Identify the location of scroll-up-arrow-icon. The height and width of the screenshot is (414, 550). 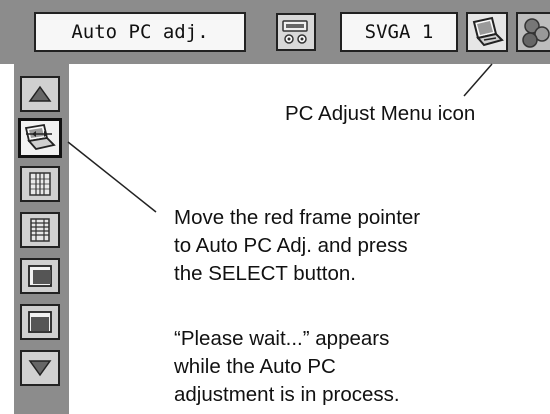
(40, 94).